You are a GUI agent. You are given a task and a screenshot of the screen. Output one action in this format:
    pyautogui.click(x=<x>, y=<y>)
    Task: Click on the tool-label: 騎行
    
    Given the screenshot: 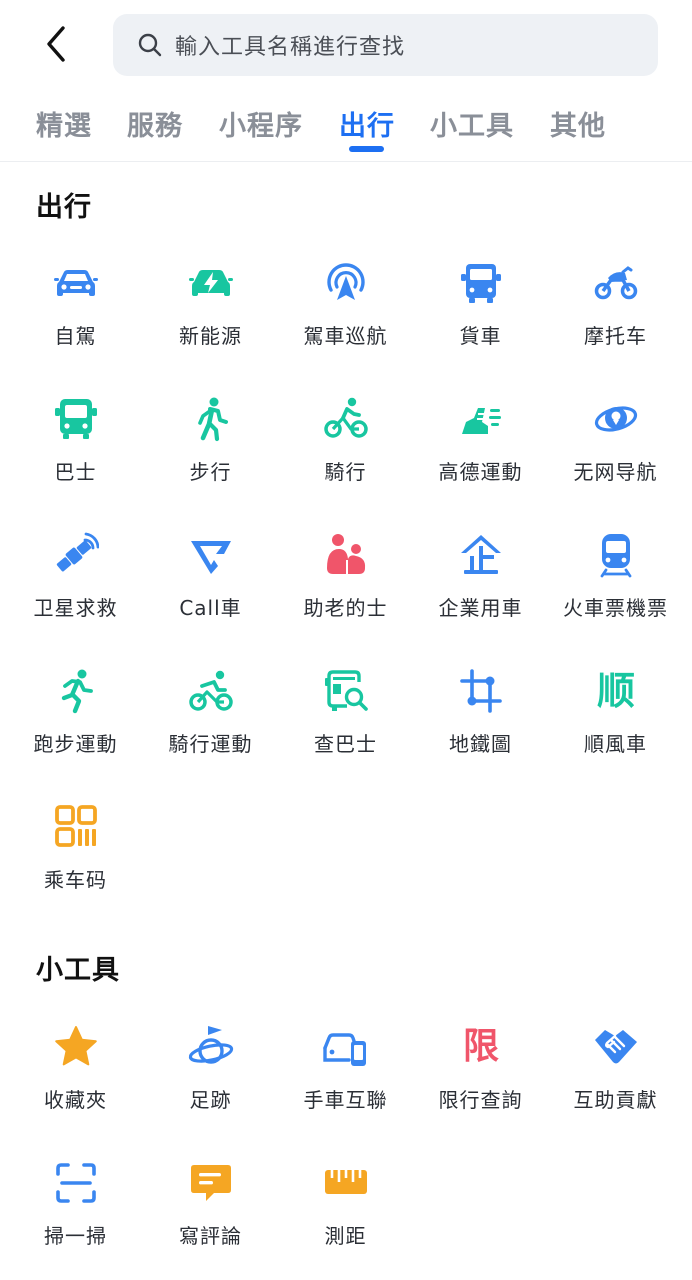 What is the action you would take?
    pyautogui.click(x=345, y=472)
    